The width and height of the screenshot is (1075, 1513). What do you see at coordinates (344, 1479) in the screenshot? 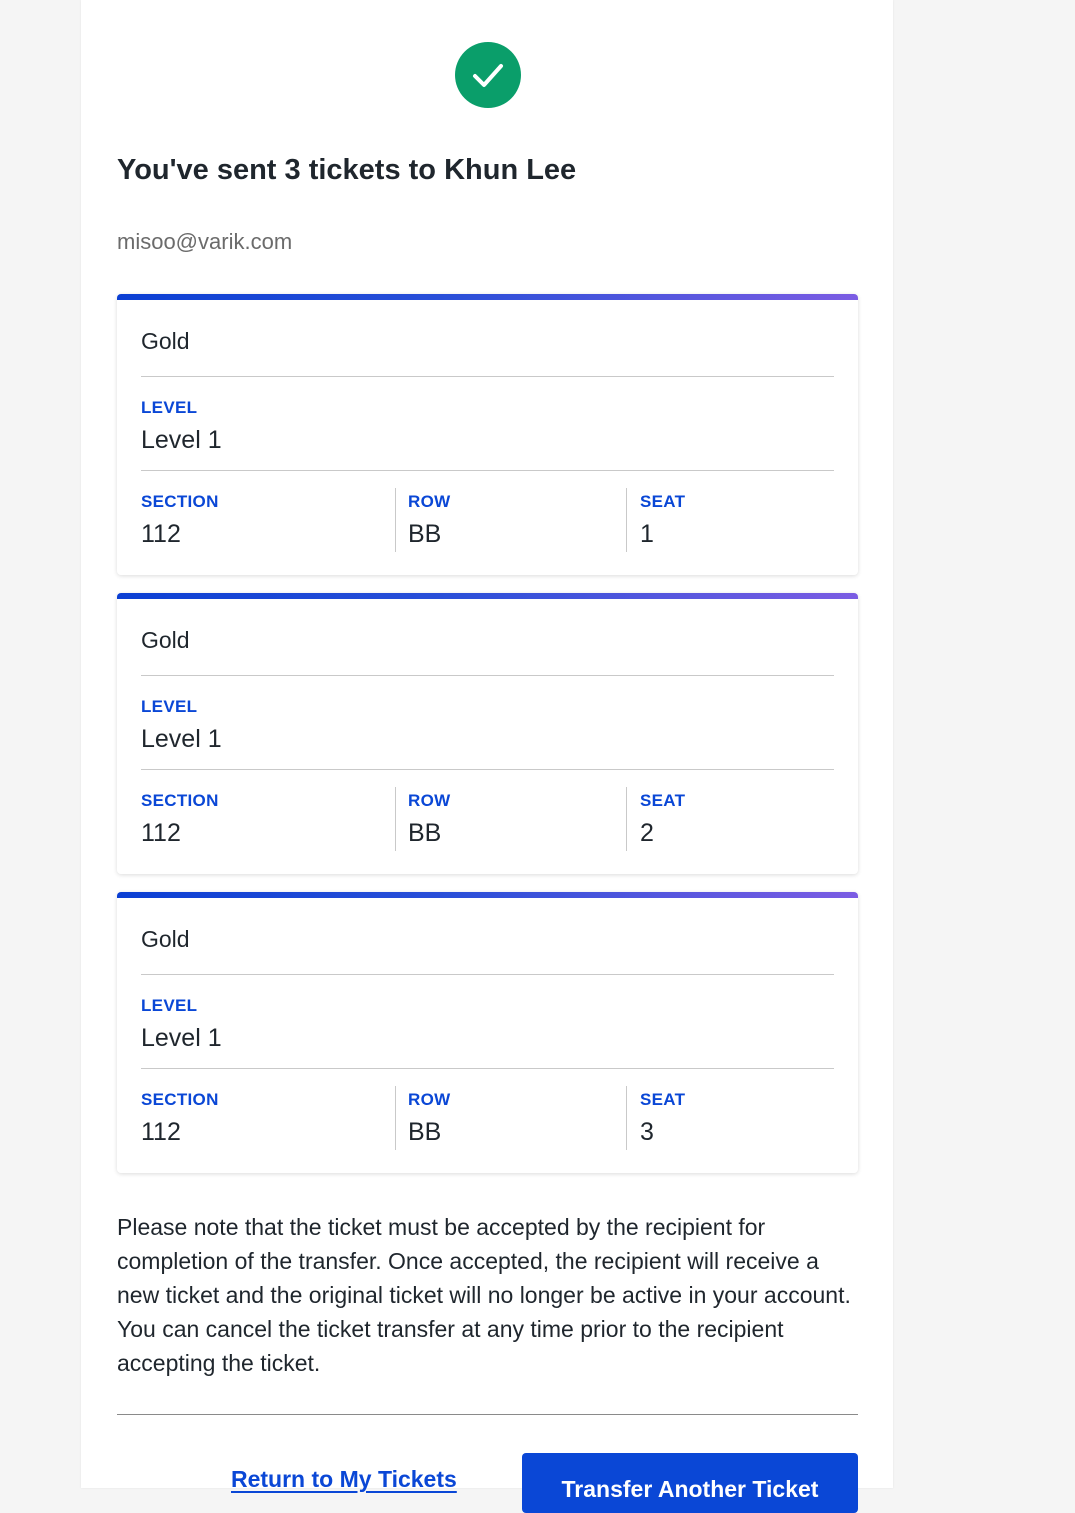
I see `return-to-my-tickets-link: Return to My Tickets` at bounding box center [344, 1479].